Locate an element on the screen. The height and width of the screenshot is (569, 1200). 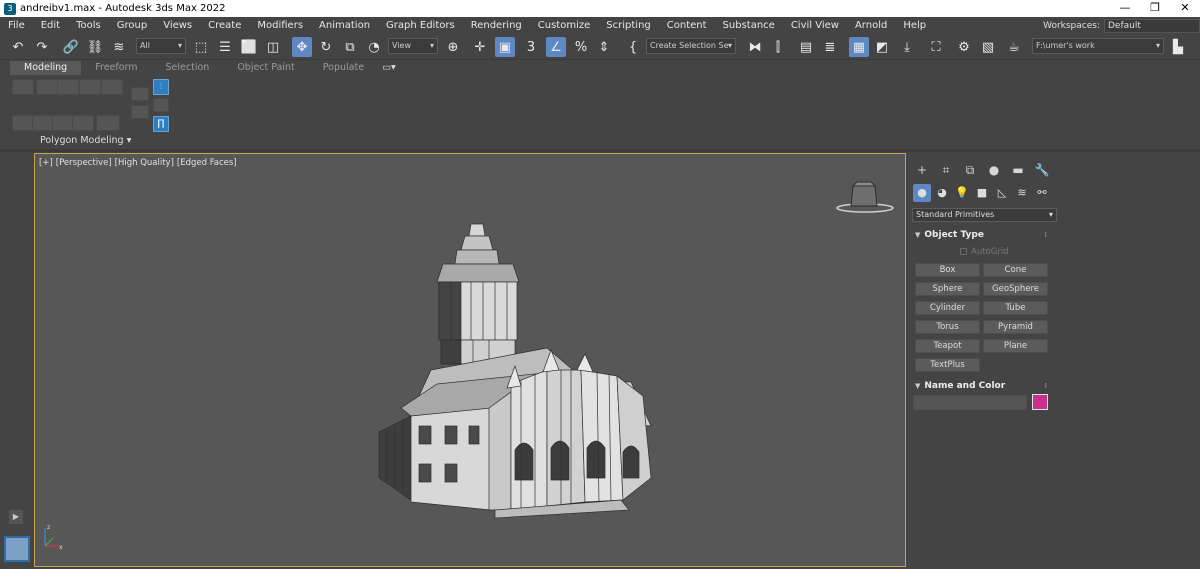
menu-content: Content is located at coordinates (687, 25).